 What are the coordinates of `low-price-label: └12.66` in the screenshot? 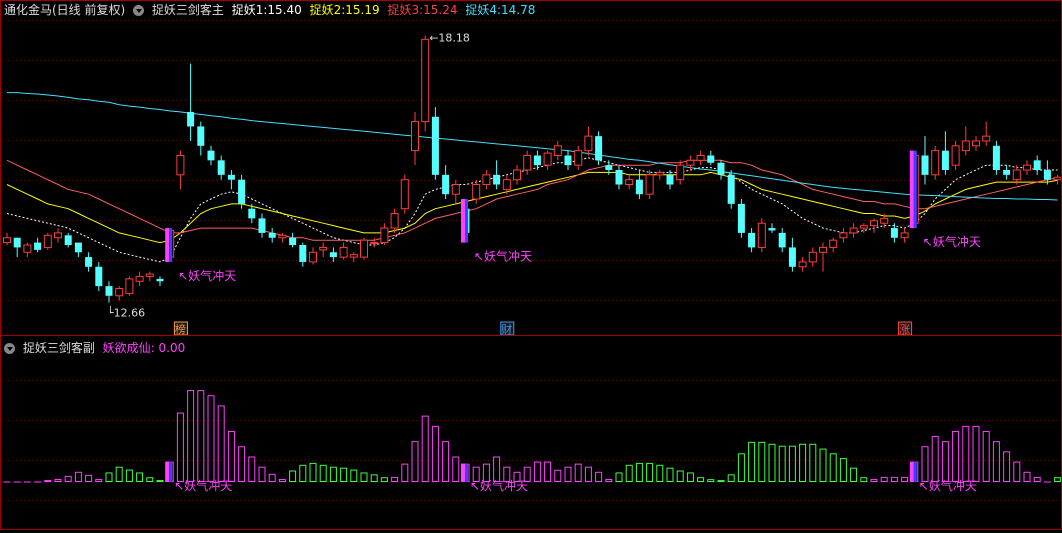 It's located at (126, 313).